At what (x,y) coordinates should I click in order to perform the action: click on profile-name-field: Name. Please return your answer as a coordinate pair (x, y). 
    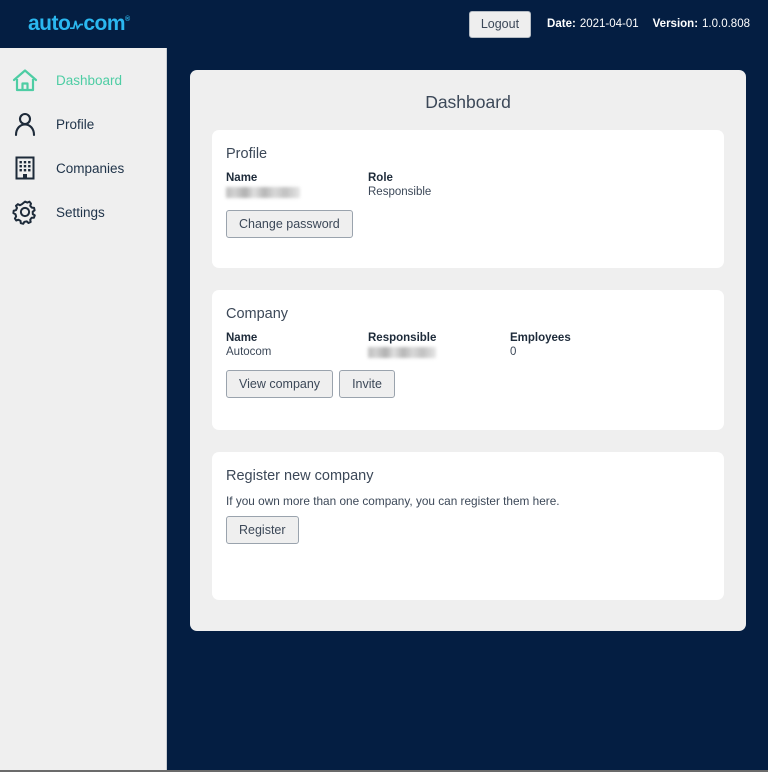
    Looking at the image, I should click on (297, 186).